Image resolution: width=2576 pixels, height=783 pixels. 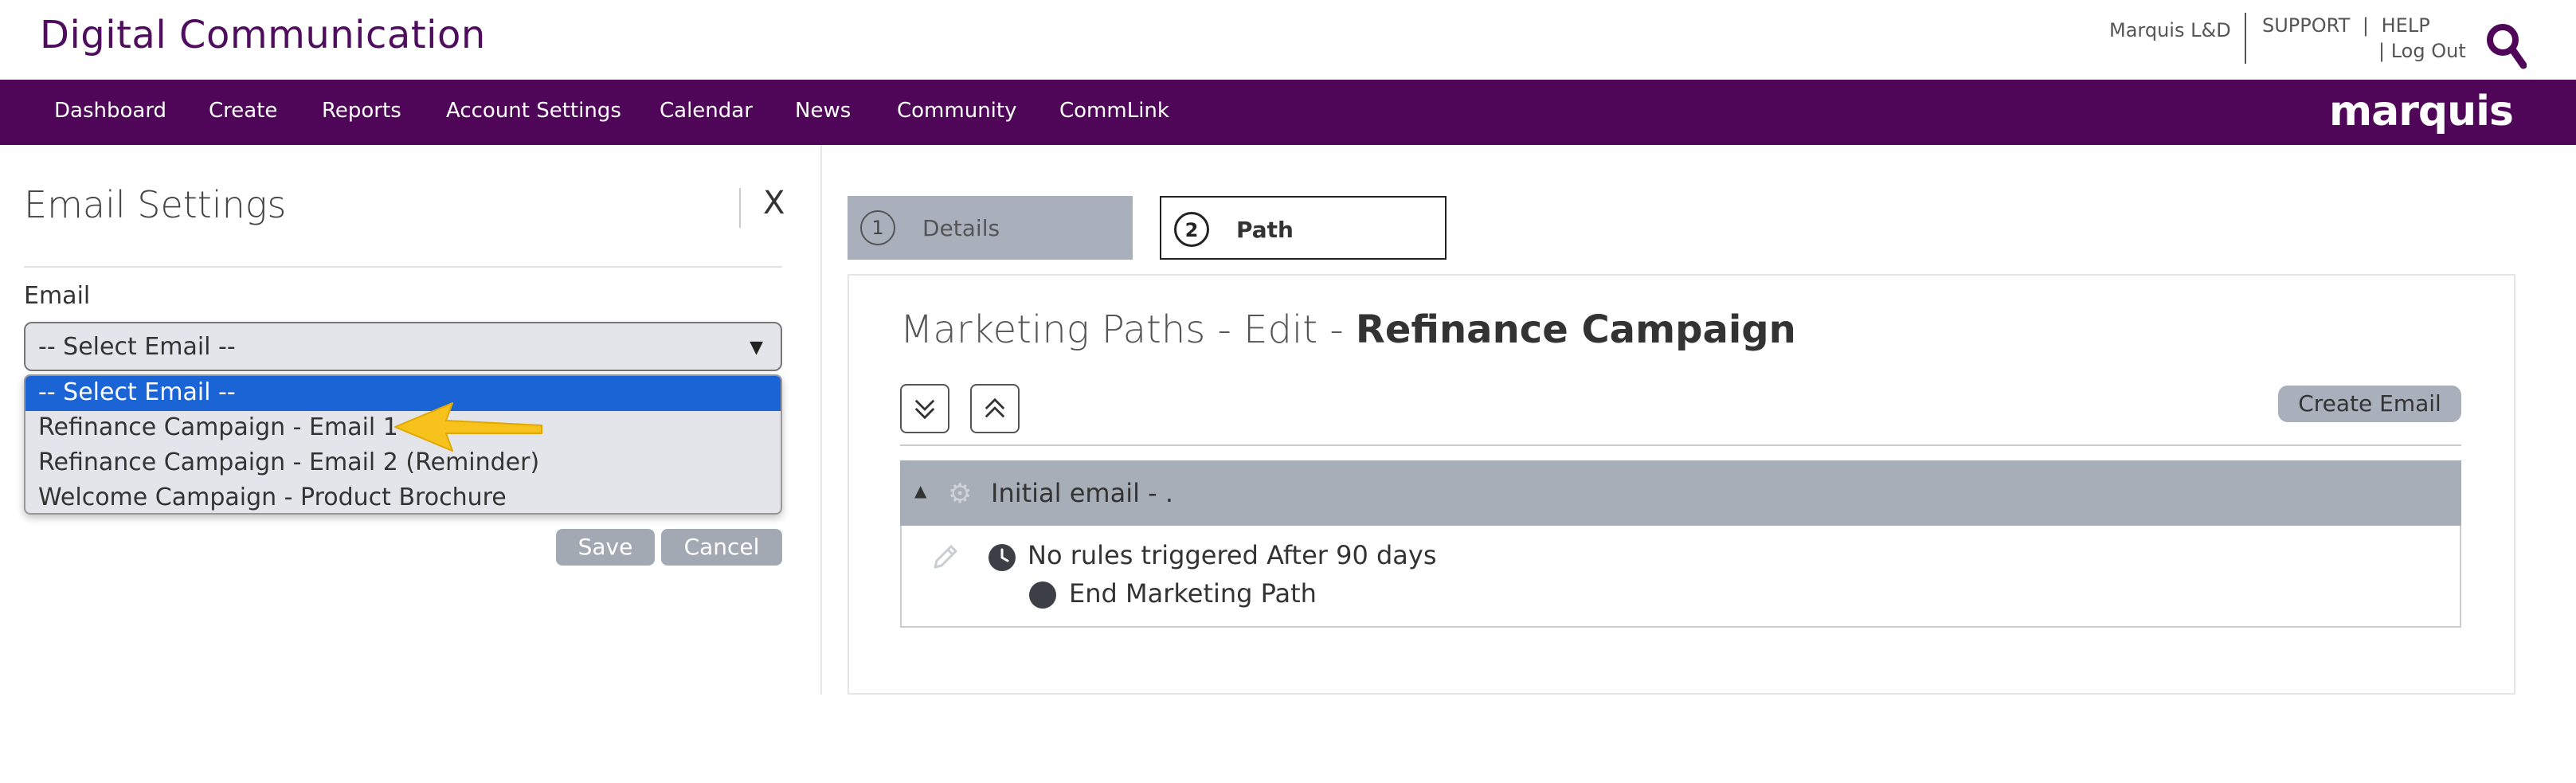 I want to click on nav-dashboard: Dashboard, so click(x=110, y=111).